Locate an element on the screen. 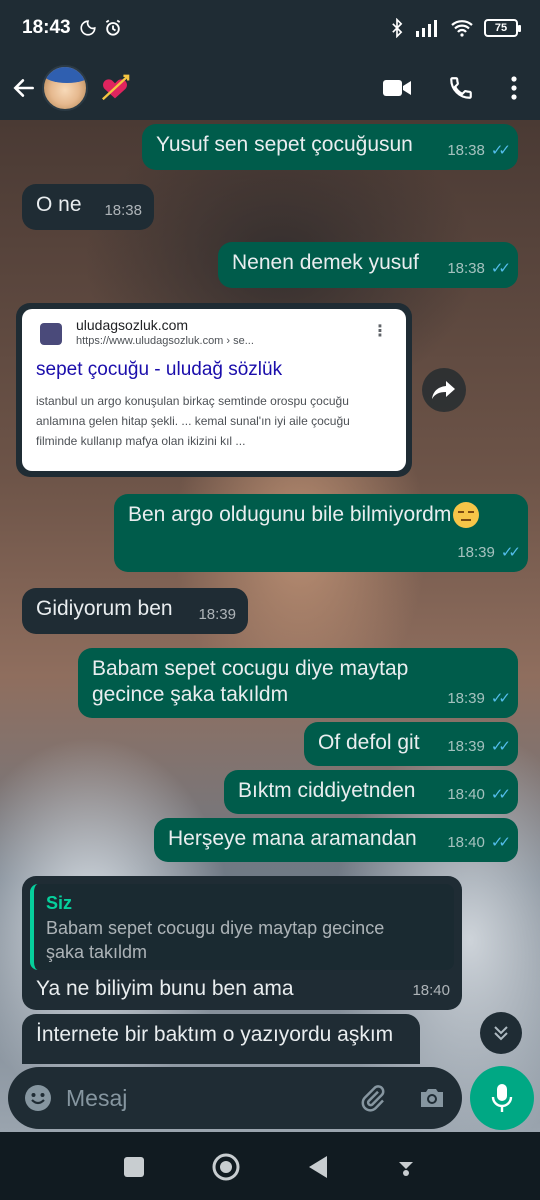 The height and width of the screenshot is (1200, 540). message-text: Ya ne biliyim bunu ben ama is located at coordinates (165, 988).